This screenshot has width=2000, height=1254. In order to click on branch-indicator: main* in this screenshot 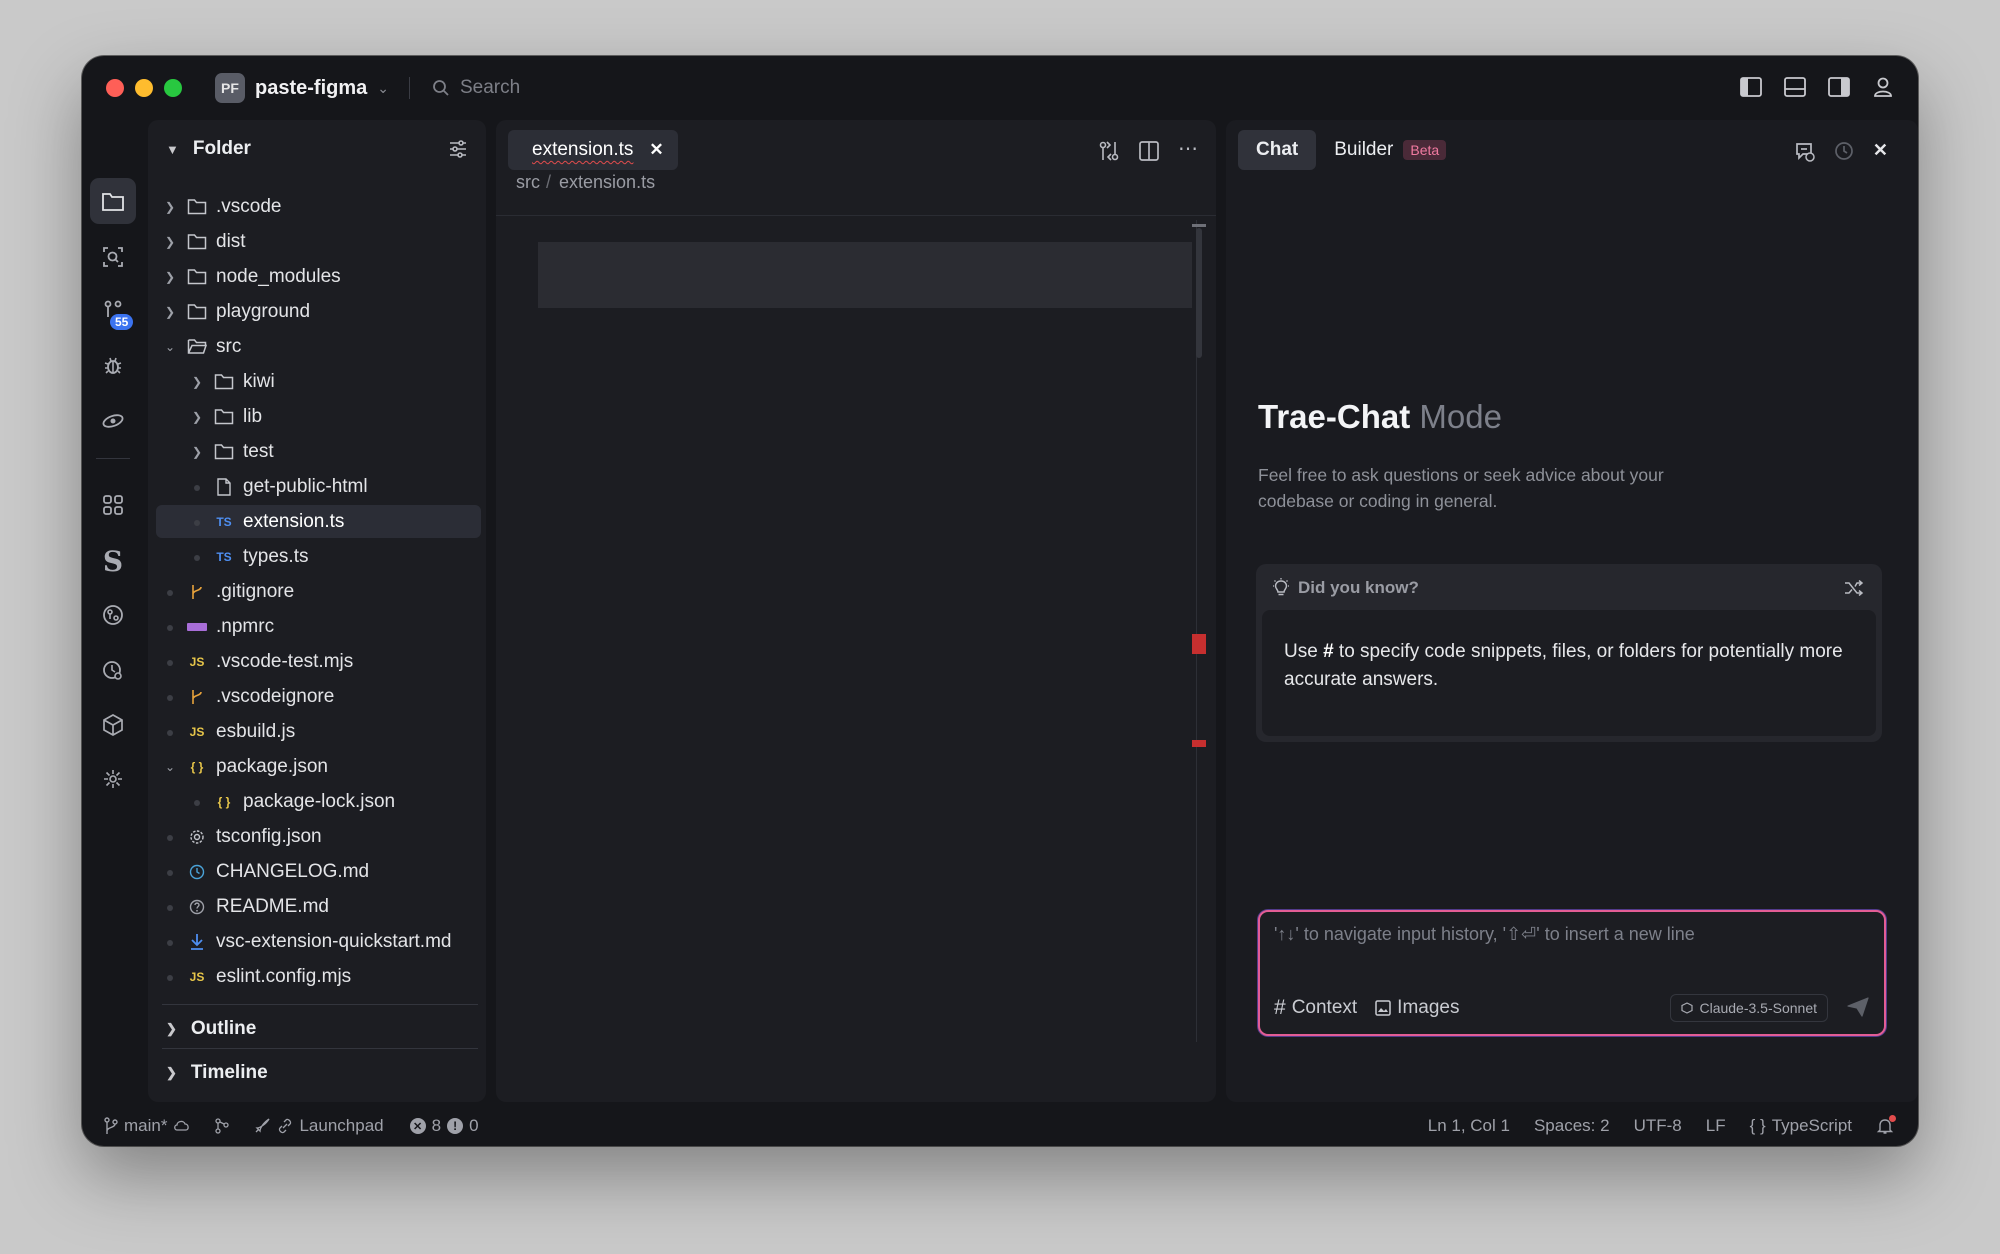, I will do `click(147, 1126)`.